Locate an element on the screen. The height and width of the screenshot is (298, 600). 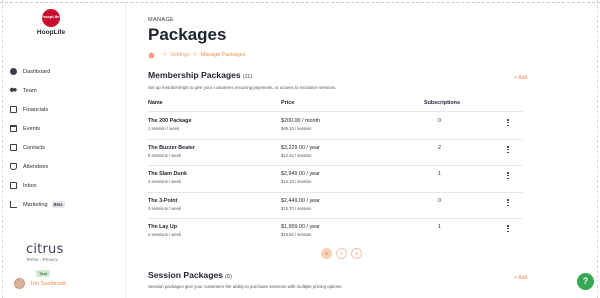
user-profile: Tori Sambrook is located at coordinates (40, 283).